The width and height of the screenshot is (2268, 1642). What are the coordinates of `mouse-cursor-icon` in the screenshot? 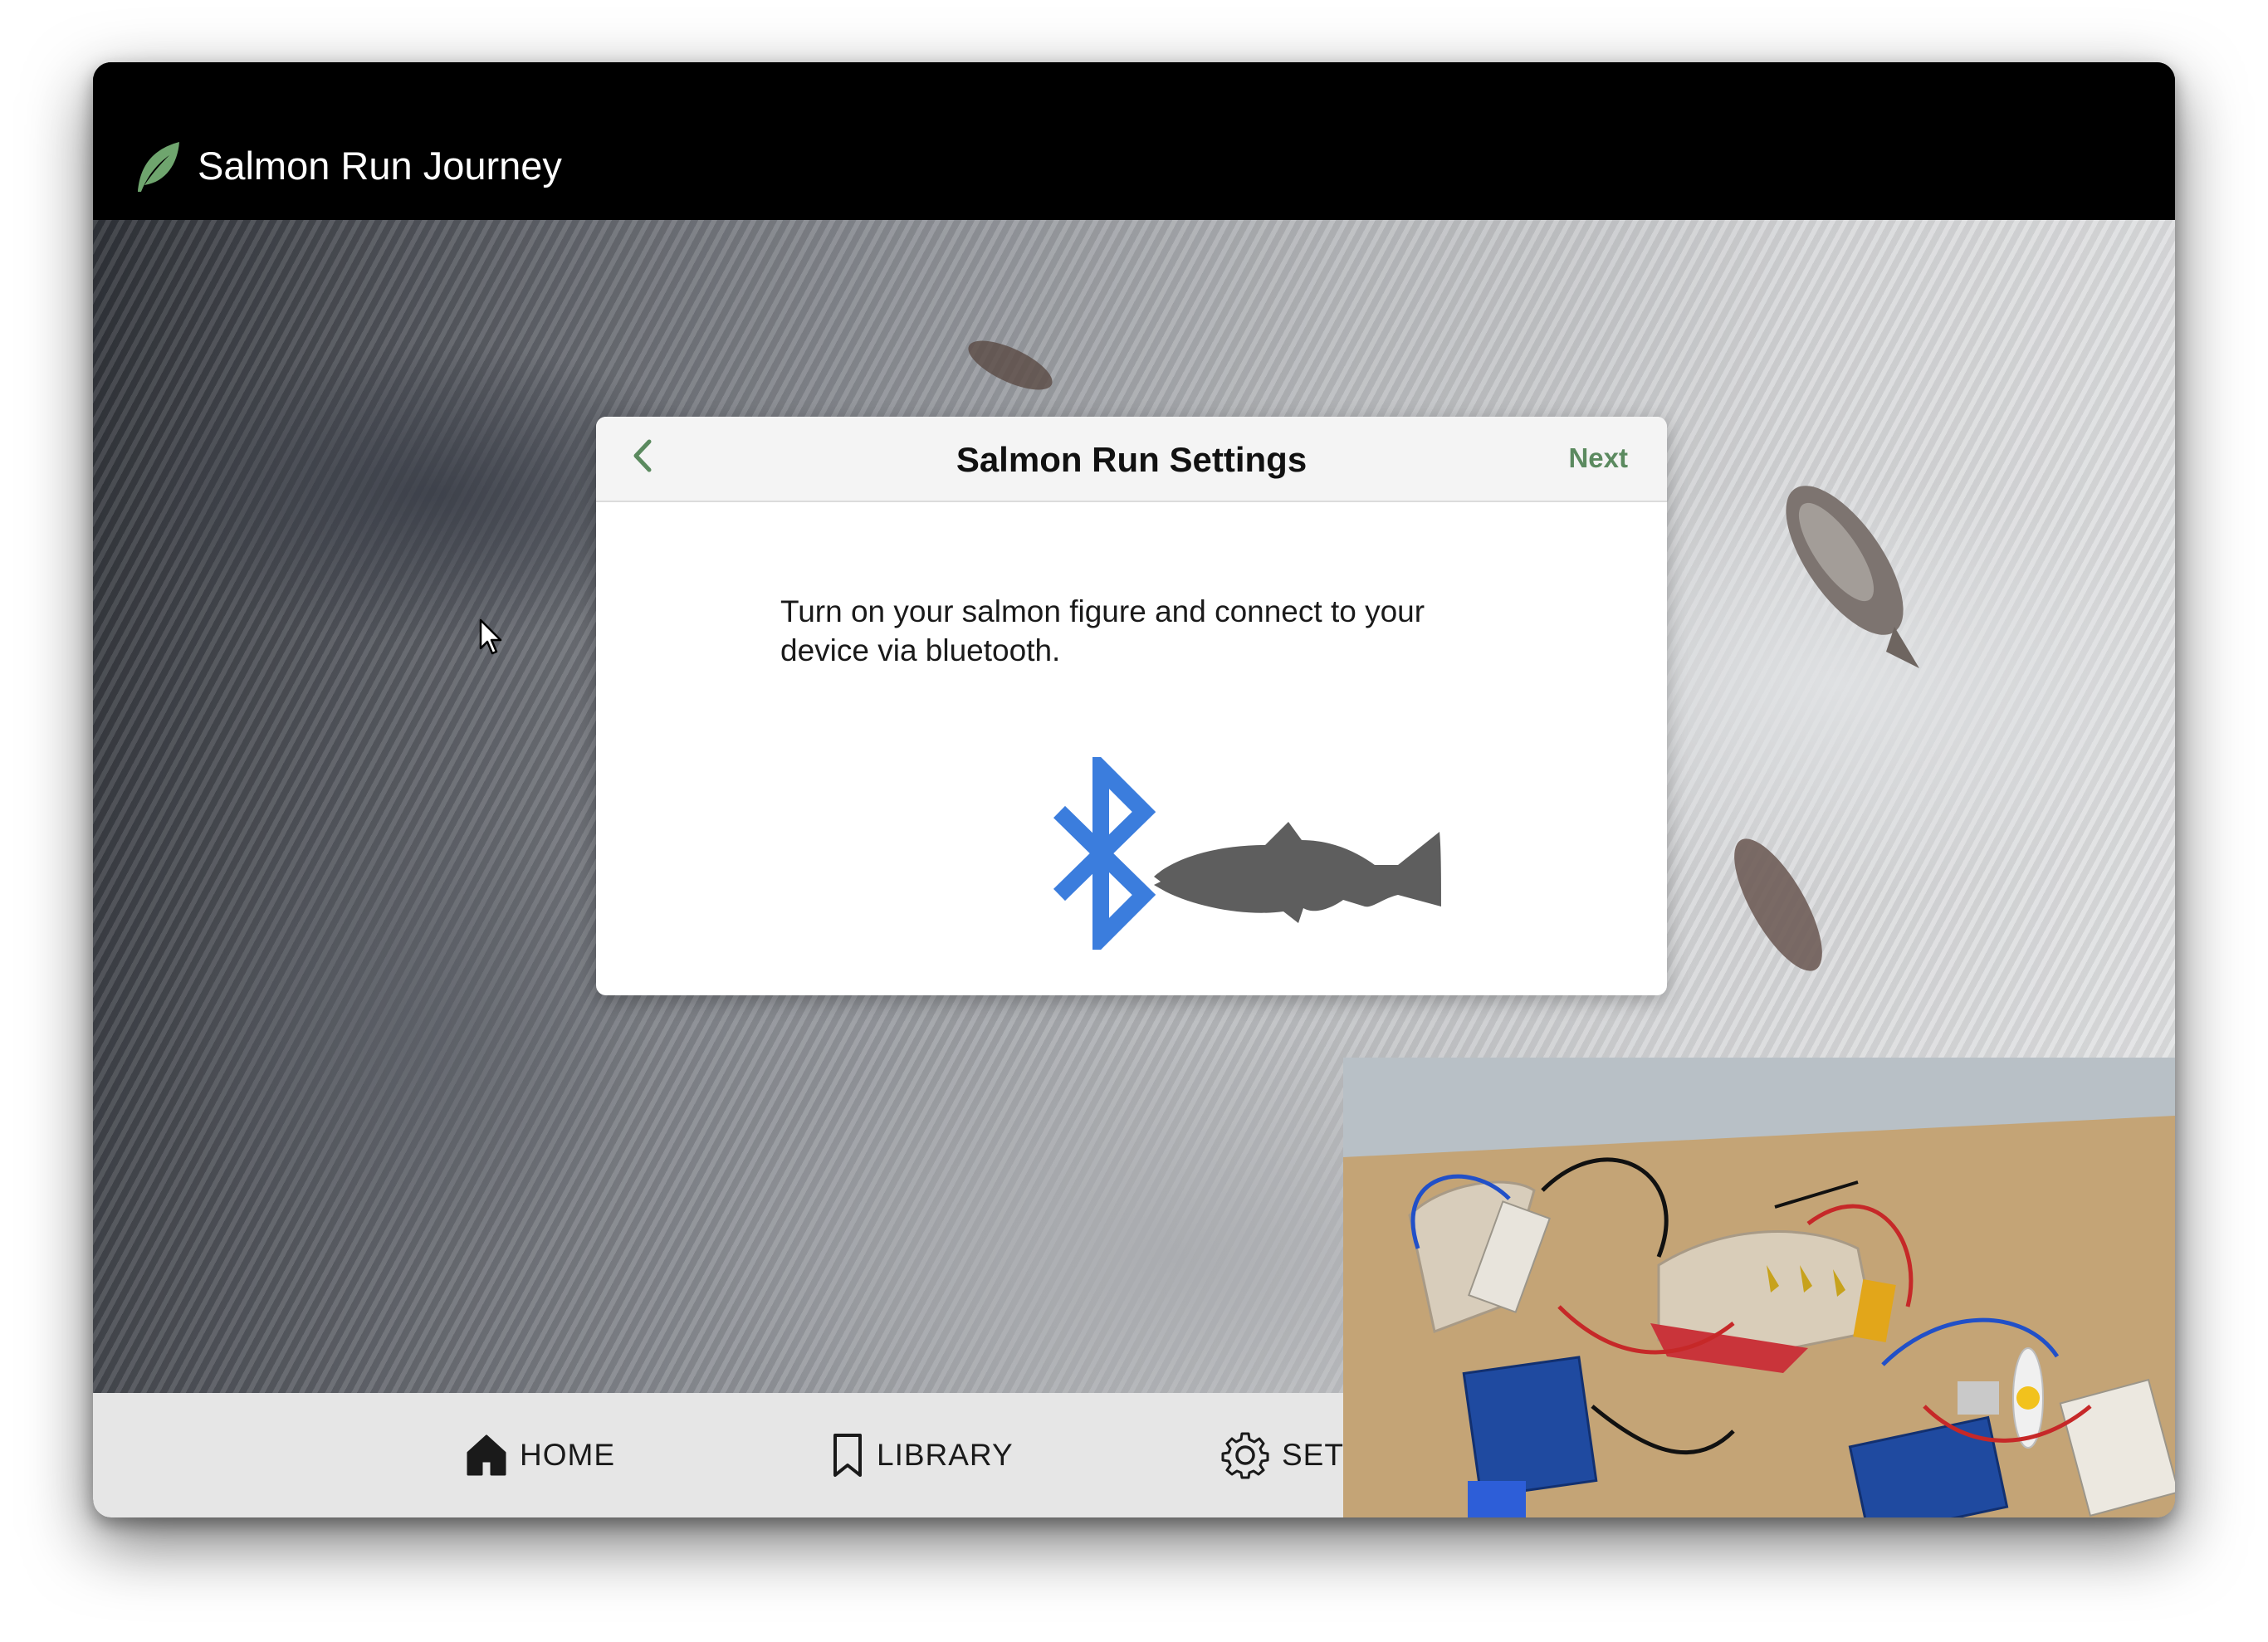 It's located at (490, 636).